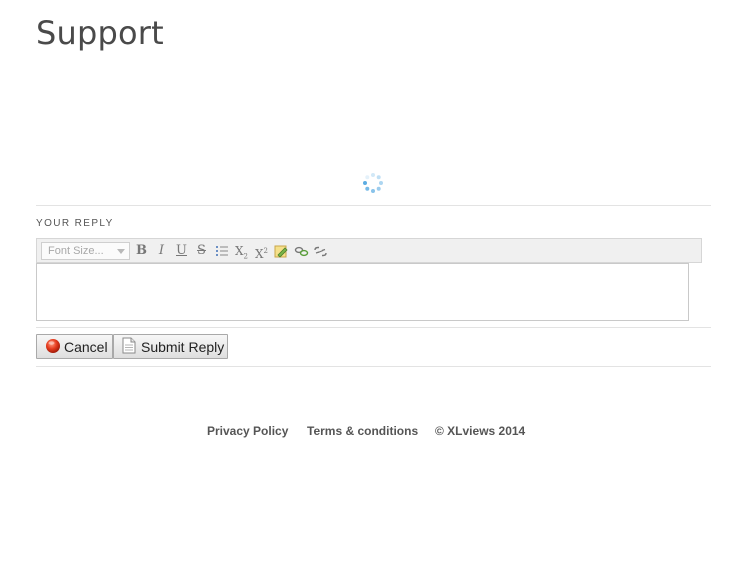 Image resolution: width=755 pixels, height=581 pixels. I want to click on superscript-mark: 2, so click(265, 251).